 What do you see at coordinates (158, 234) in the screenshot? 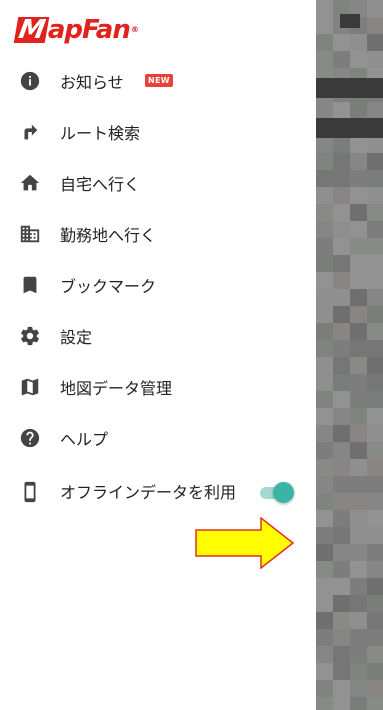
I see `menu-item-go-work: 勤務地へ行く` at bounding box center [158, 234].